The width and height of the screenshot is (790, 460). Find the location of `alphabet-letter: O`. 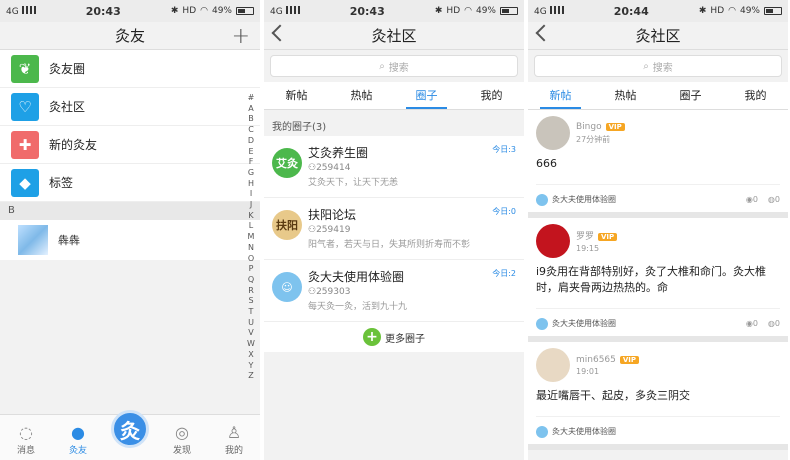

alphabet-letter: O is located at coordinates (251, 259).